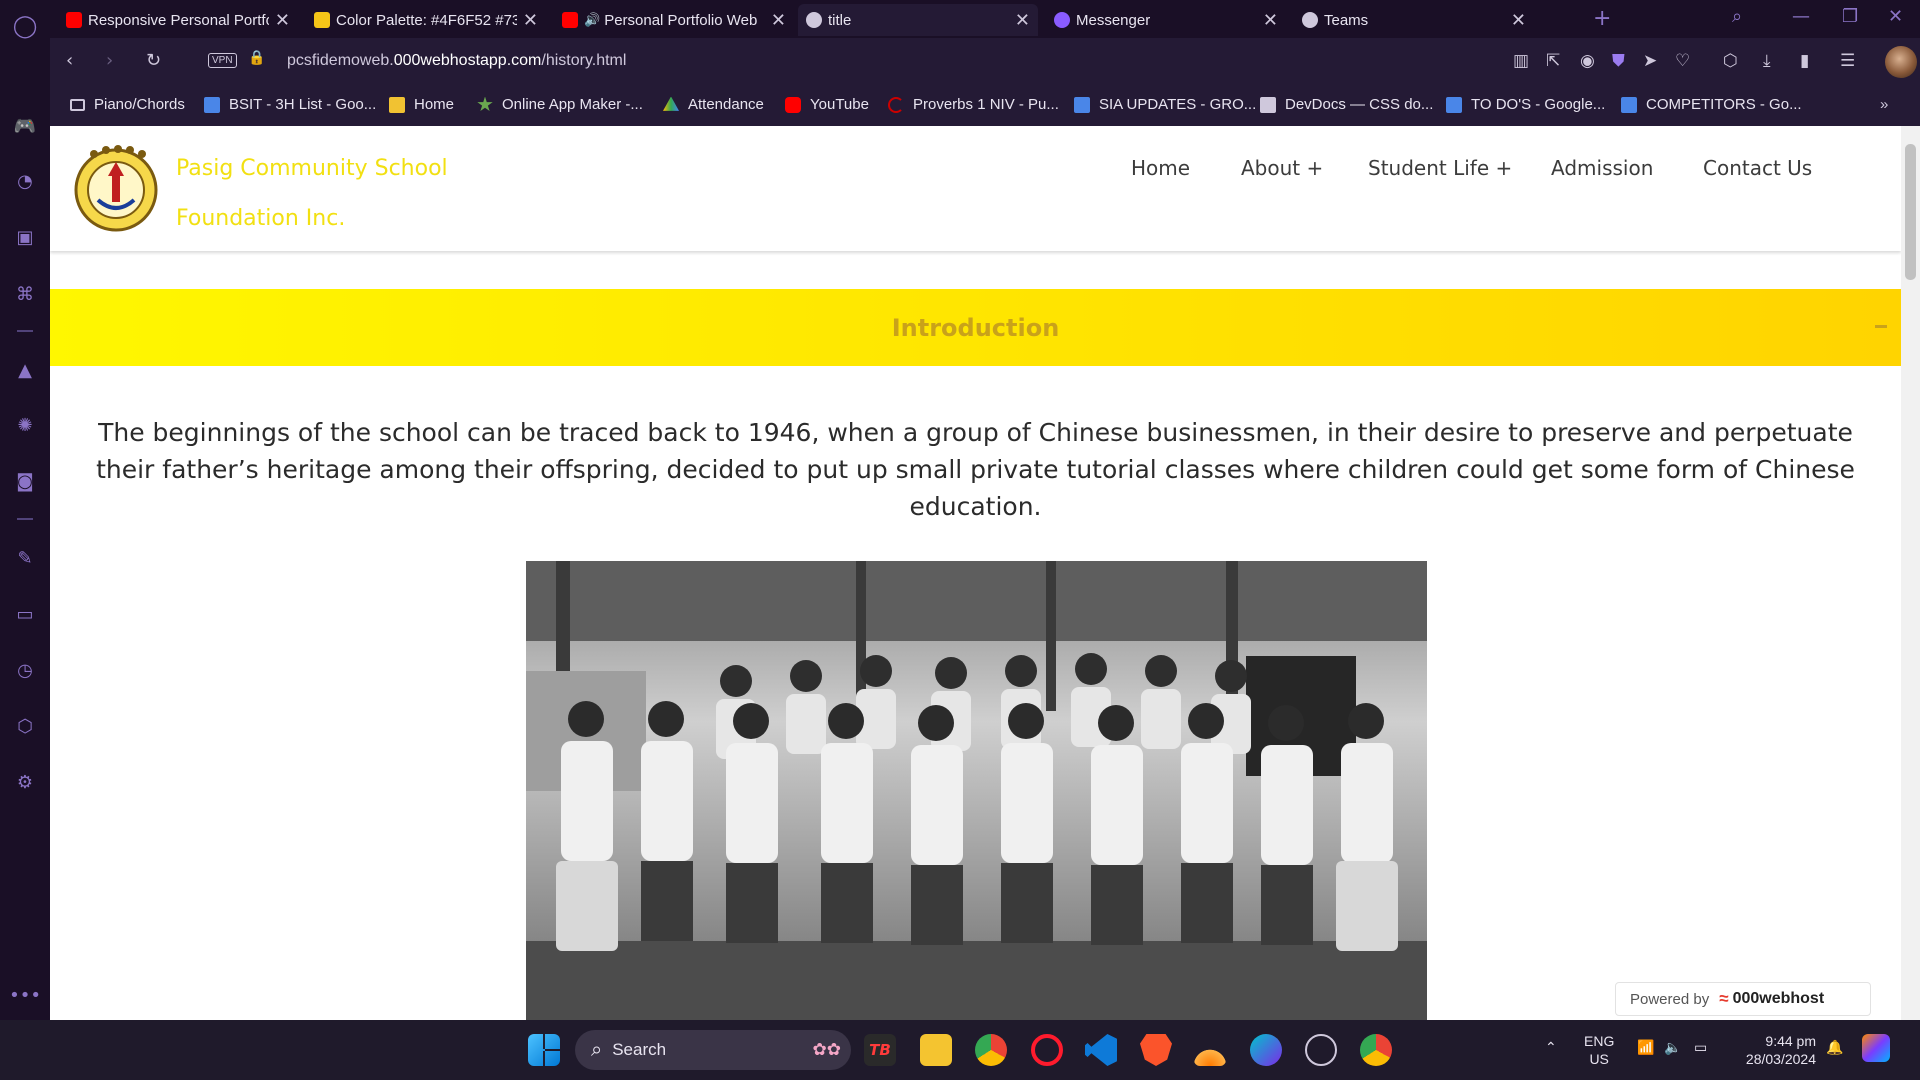  I want to click on bookmark-item: Attendance, so click(713, 104).